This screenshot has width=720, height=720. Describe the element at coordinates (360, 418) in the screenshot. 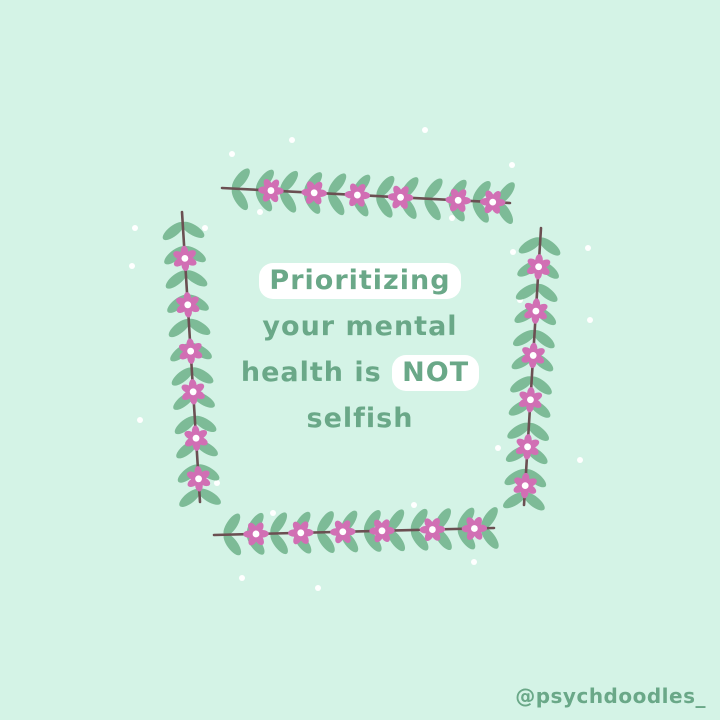

I see `quote-line-4: selfish` at that location.